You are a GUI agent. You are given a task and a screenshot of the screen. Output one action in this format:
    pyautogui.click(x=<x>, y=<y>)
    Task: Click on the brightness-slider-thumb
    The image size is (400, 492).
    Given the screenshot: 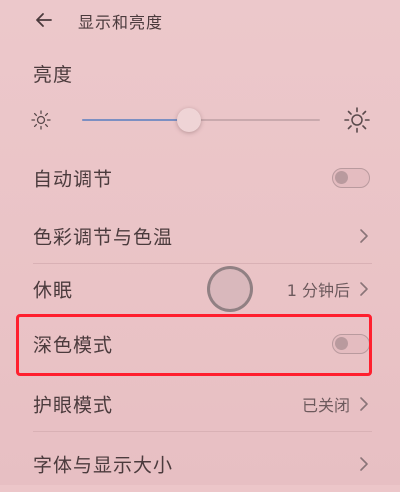 What is the action you would take?
    pyautogui.click(x=189, y=120)
    